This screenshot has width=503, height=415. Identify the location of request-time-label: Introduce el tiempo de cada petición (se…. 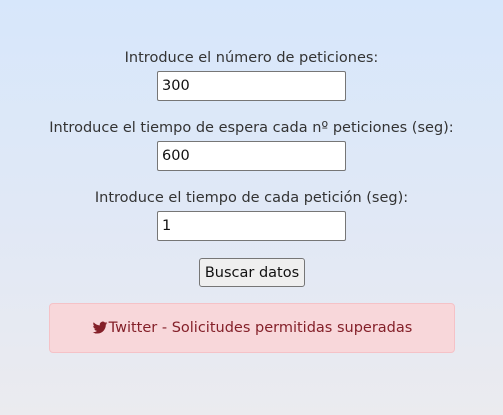
(251, 198).